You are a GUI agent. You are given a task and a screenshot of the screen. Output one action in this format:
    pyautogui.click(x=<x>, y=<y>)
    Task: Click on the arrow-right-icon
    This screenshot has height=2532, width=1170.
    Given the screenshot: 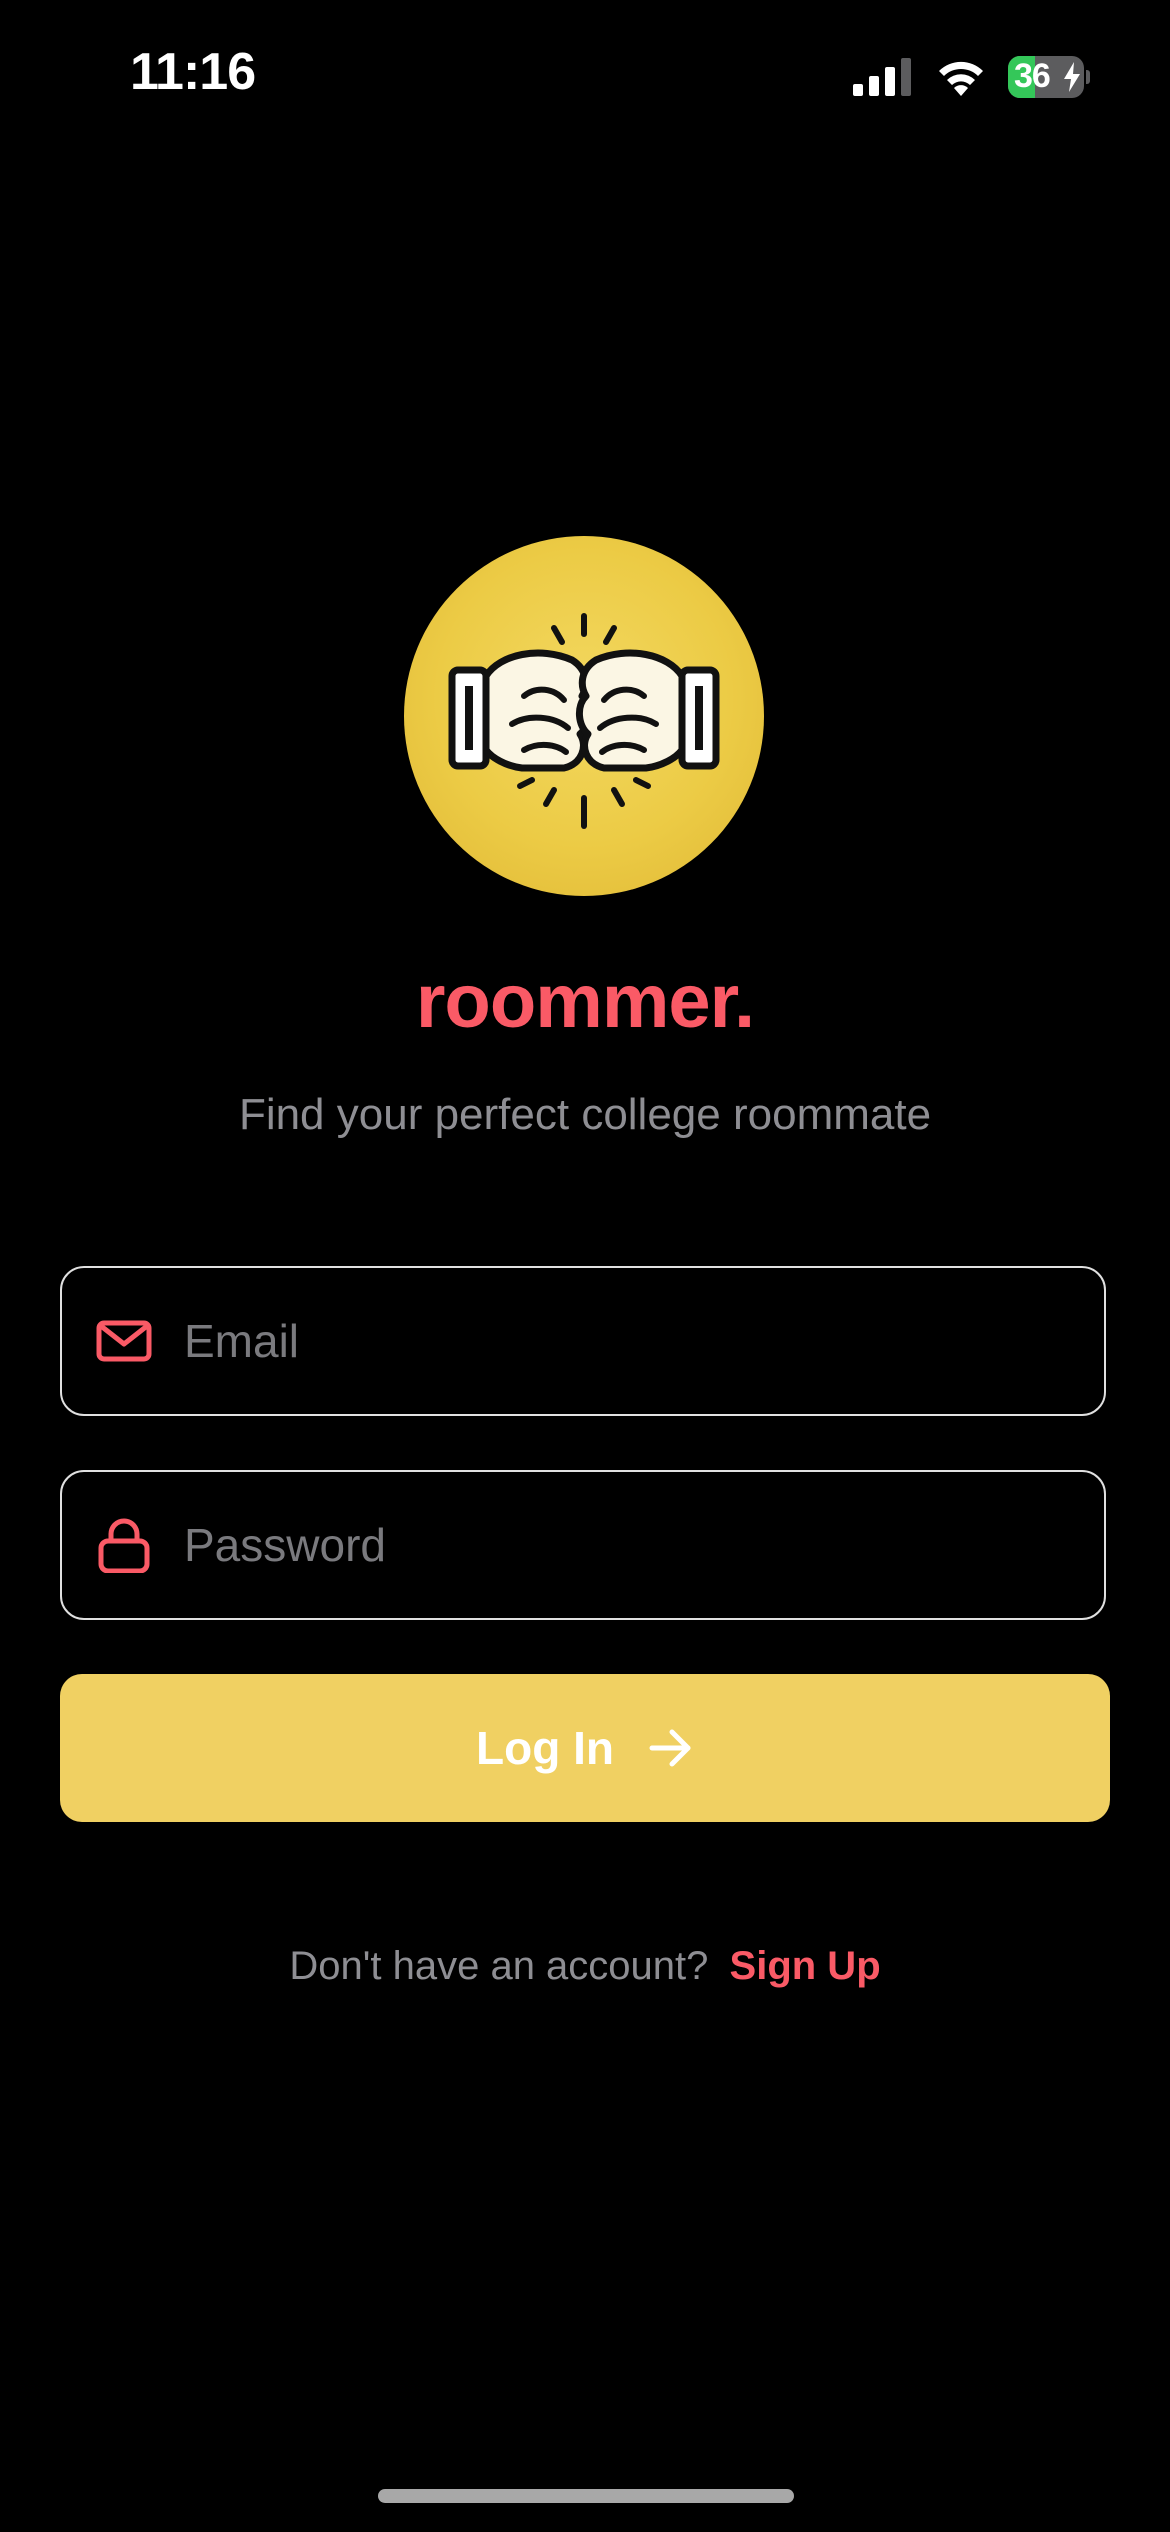 What is the action you would take?
    pyautogui.click(x=670, y=1748)
    